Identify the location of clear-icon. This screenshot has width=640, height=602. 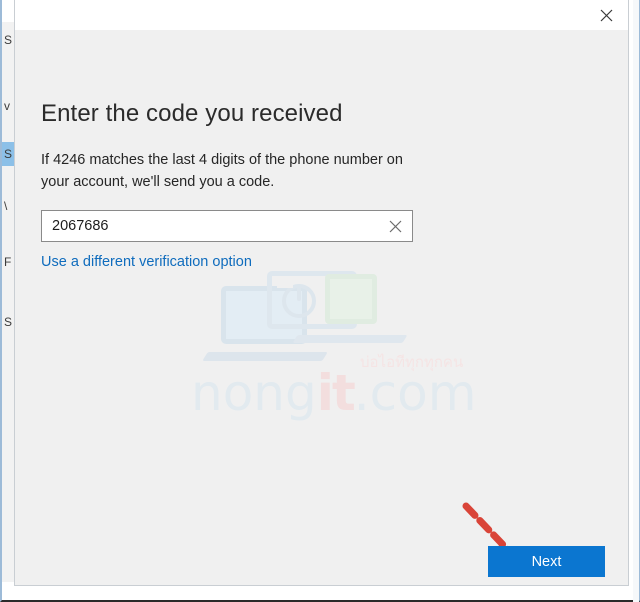
(395, 226).